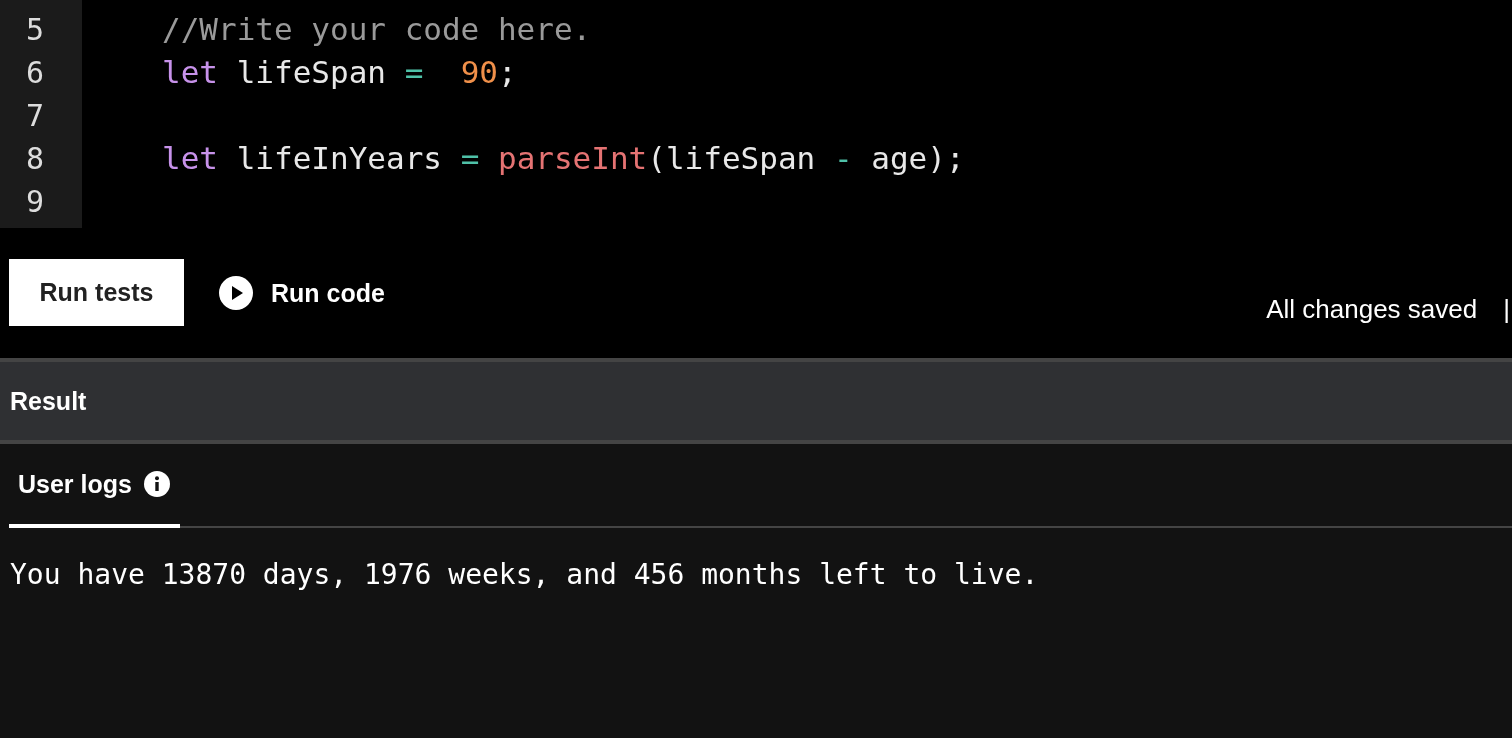 Image resolution: width=1512 pixels, height=738 pixels. What do you see at coordinates (35, 202) in the screenshot?
I see `line-number: 9` at bounding box center [35, 202].